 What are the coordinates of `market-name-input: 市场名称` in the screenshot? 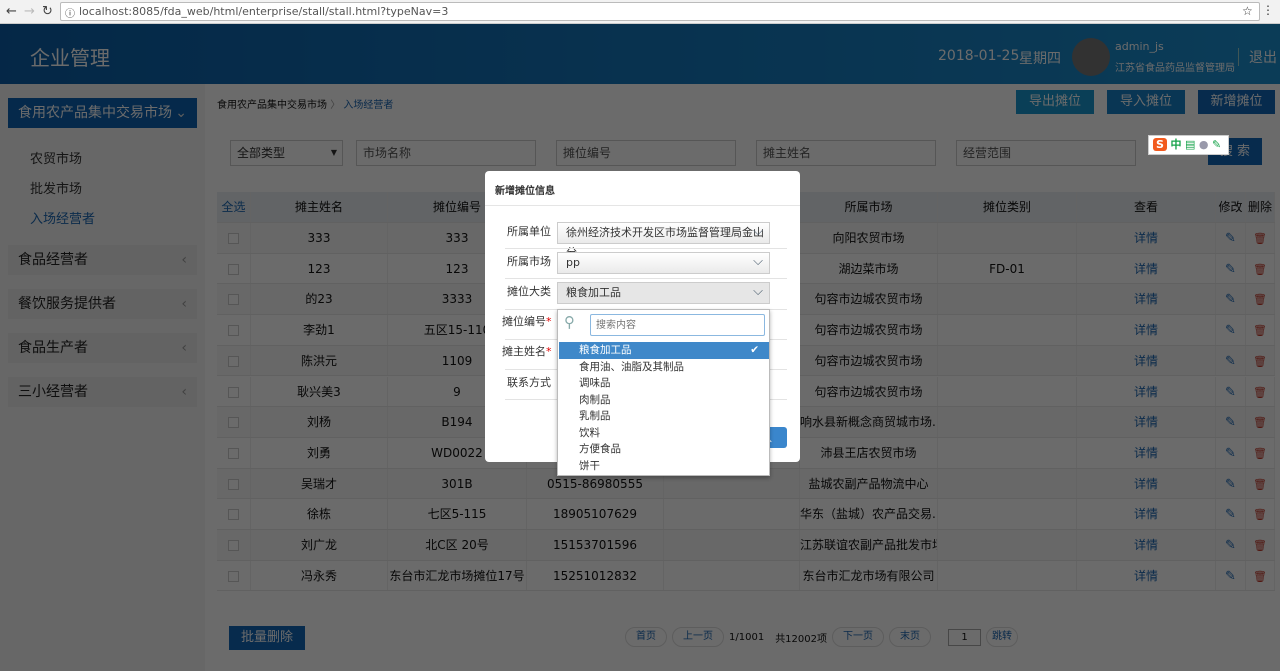 It's located at (446, 153).